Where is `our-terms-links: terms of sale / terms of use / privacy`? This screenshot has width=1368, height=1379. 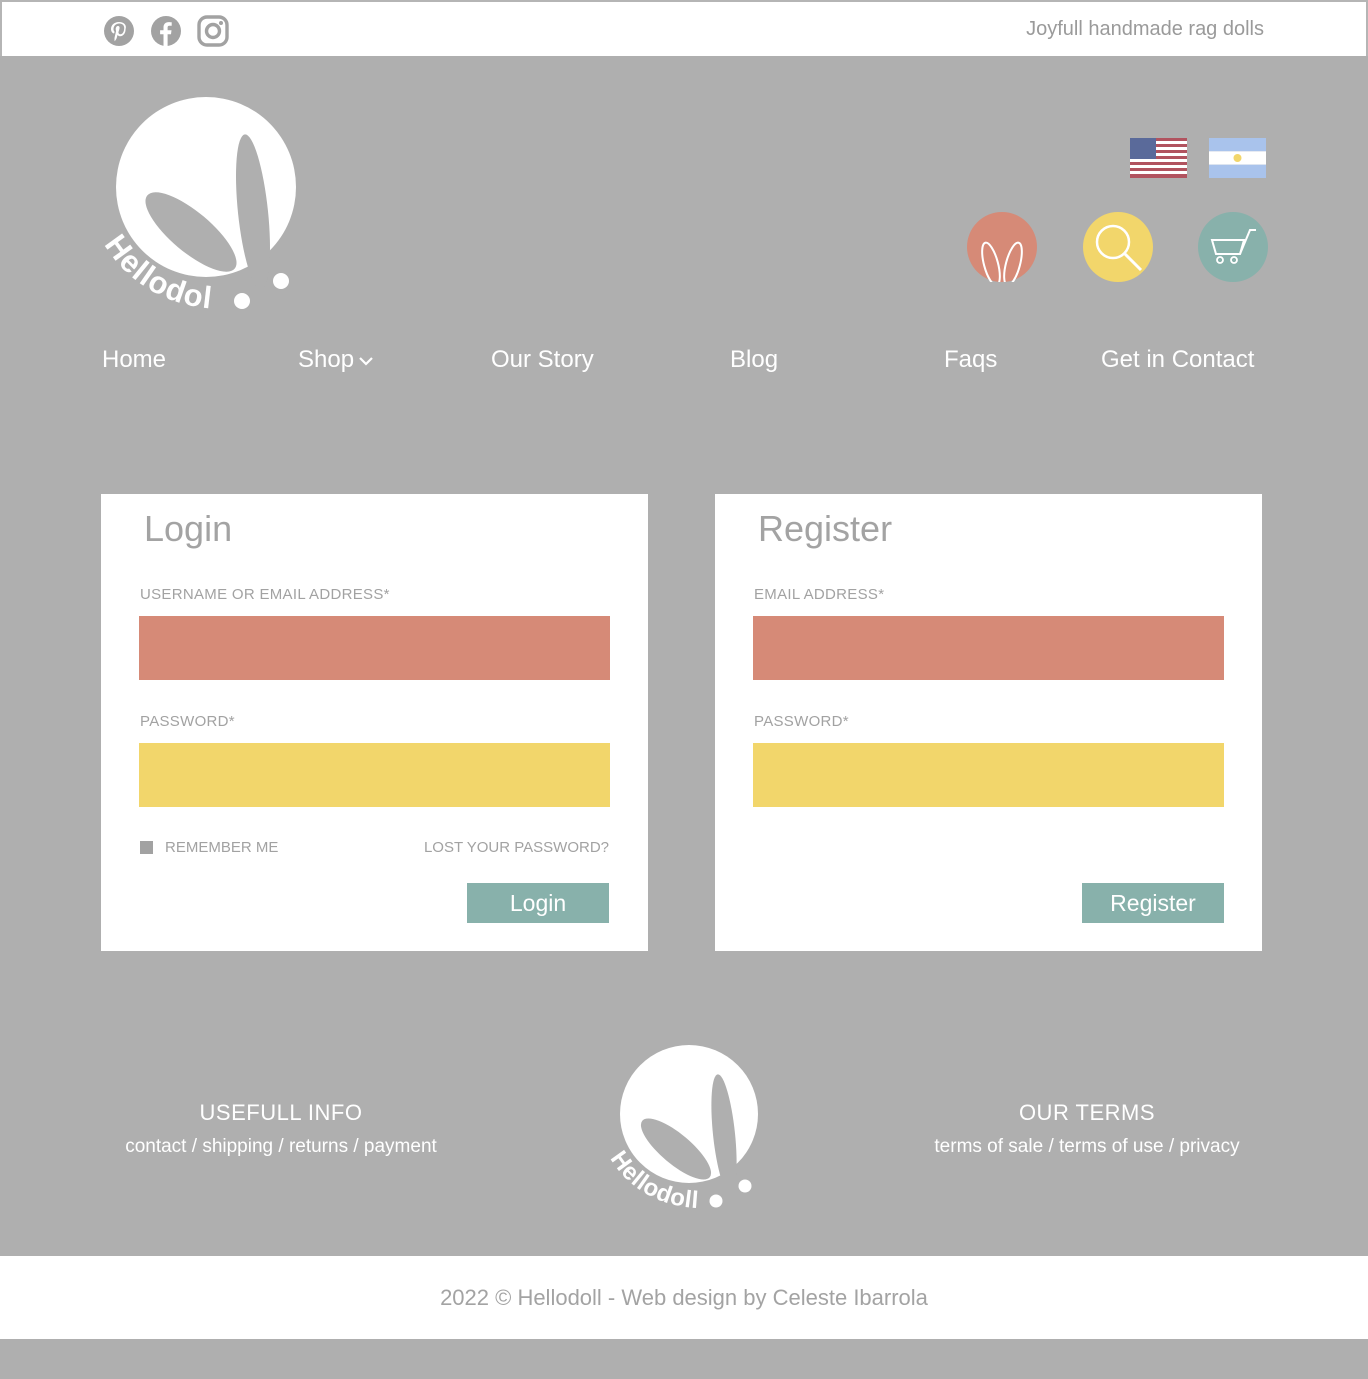 our-terms-links: terms of sale / terms of use / privacy is located at coordinates (1087, 1147).